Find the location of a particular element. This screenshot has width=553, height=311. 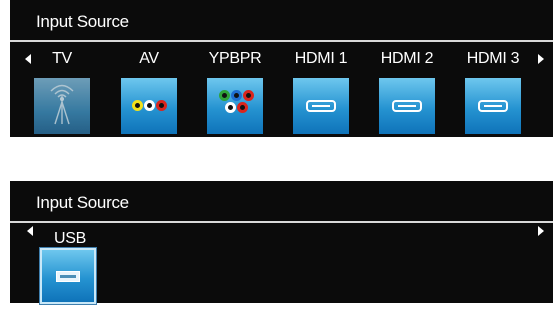

source-tile-tv is located at coordinates (62, 106).